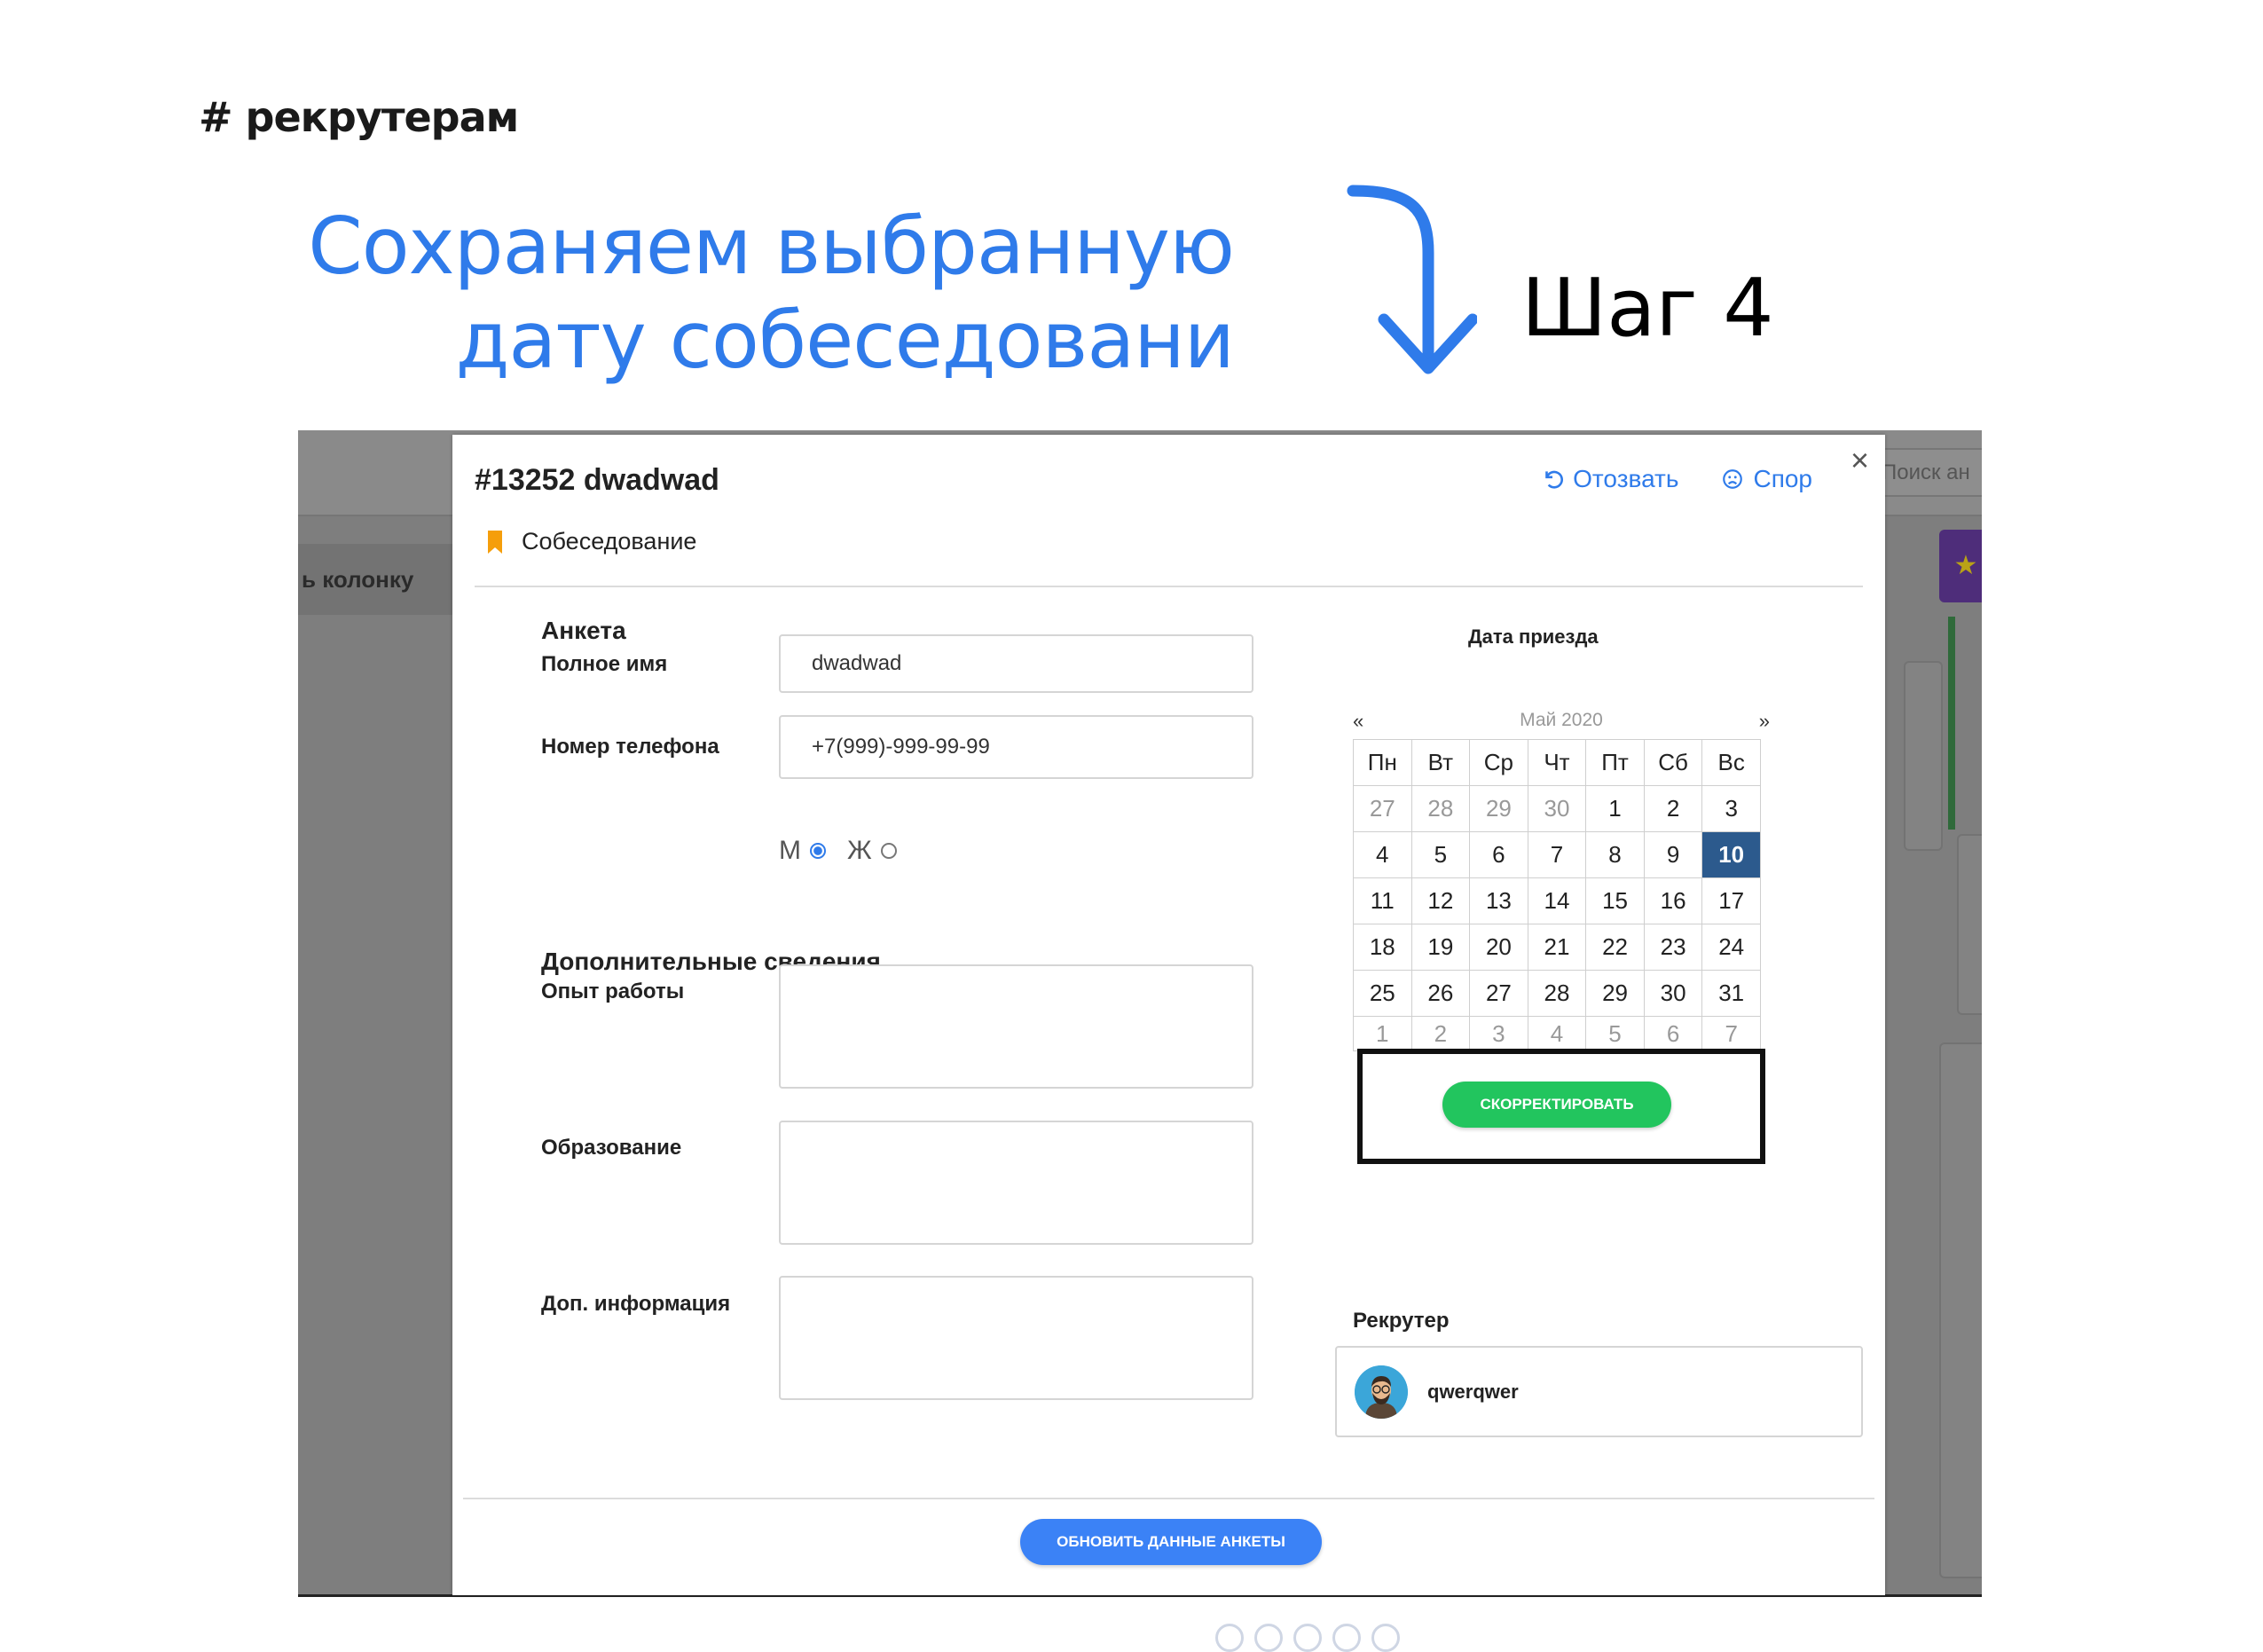  I want to click on calendar-day: 22, so click(1615, 948).